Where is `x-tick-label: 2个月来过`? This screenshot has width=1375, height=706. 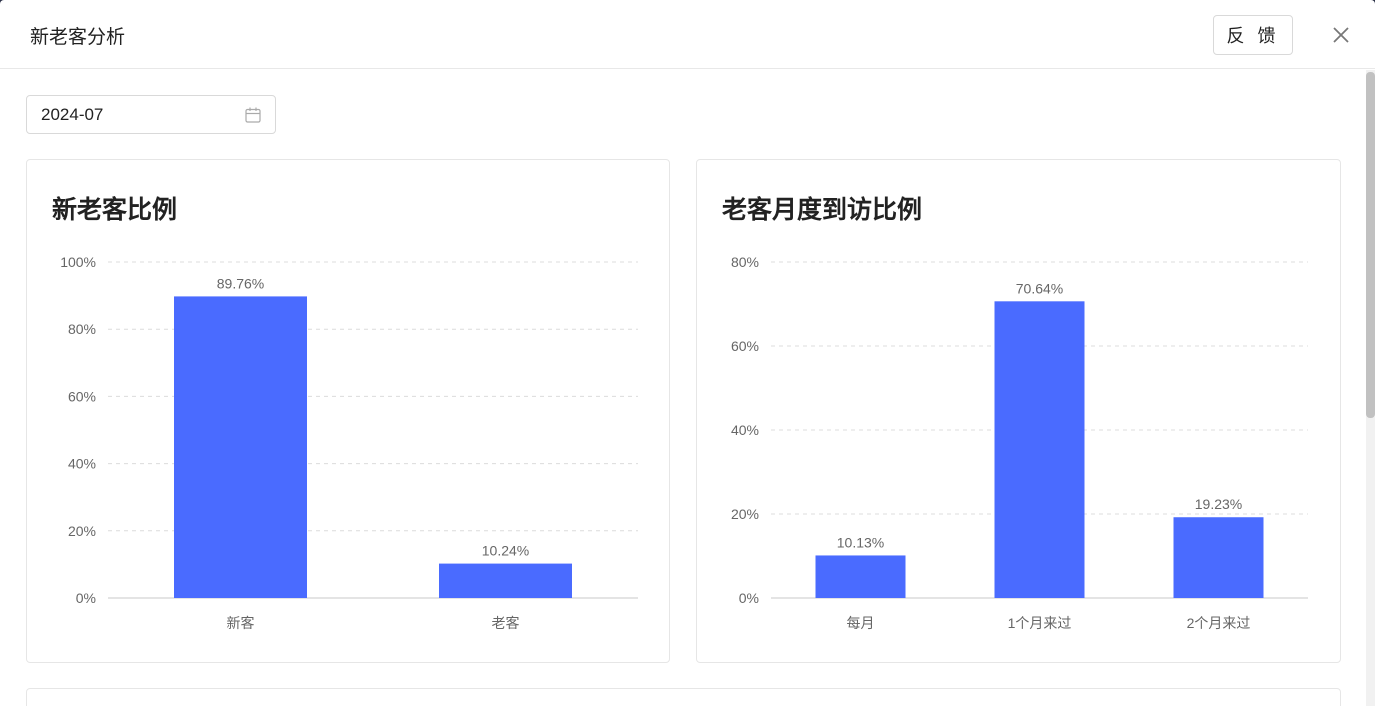 x-tick-label: 2个月来过 is located at coordinates (1219, 623).